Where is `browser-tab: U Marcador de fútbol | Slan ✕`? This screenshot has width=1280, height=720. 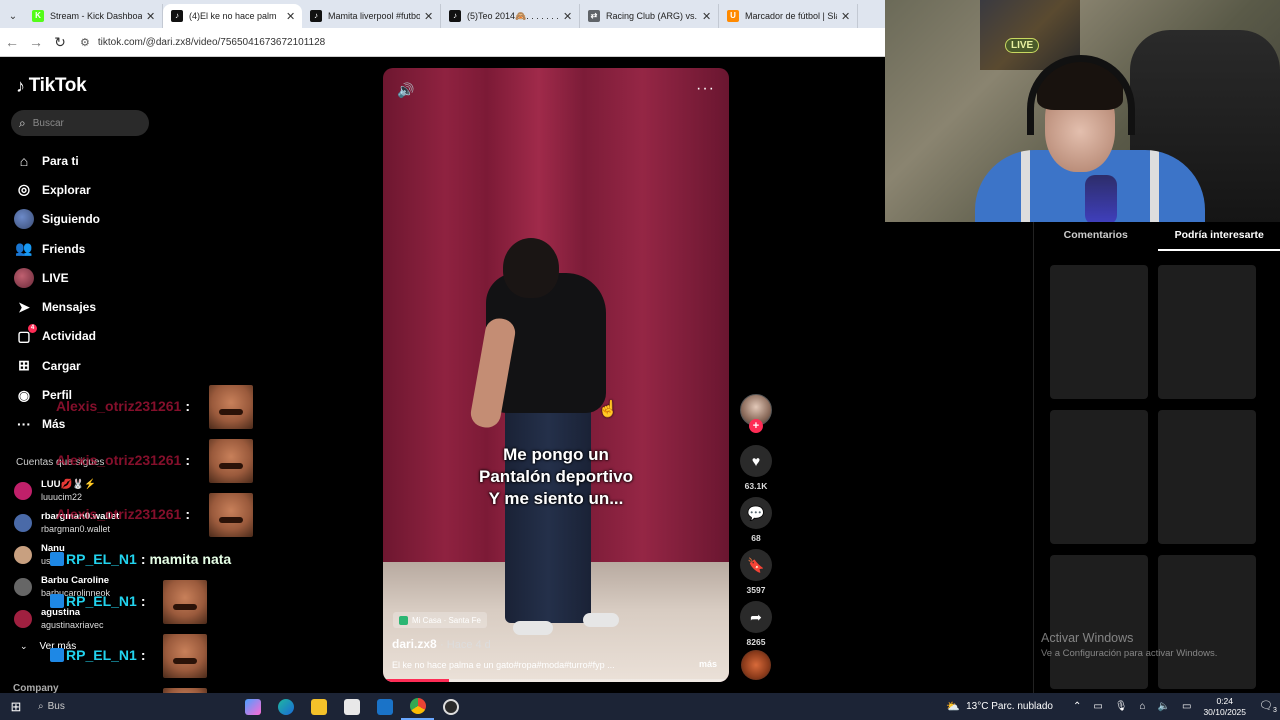
browser-tab: U Marcador de fútbol | Slan ✕ is located at coordinates (788, 16).